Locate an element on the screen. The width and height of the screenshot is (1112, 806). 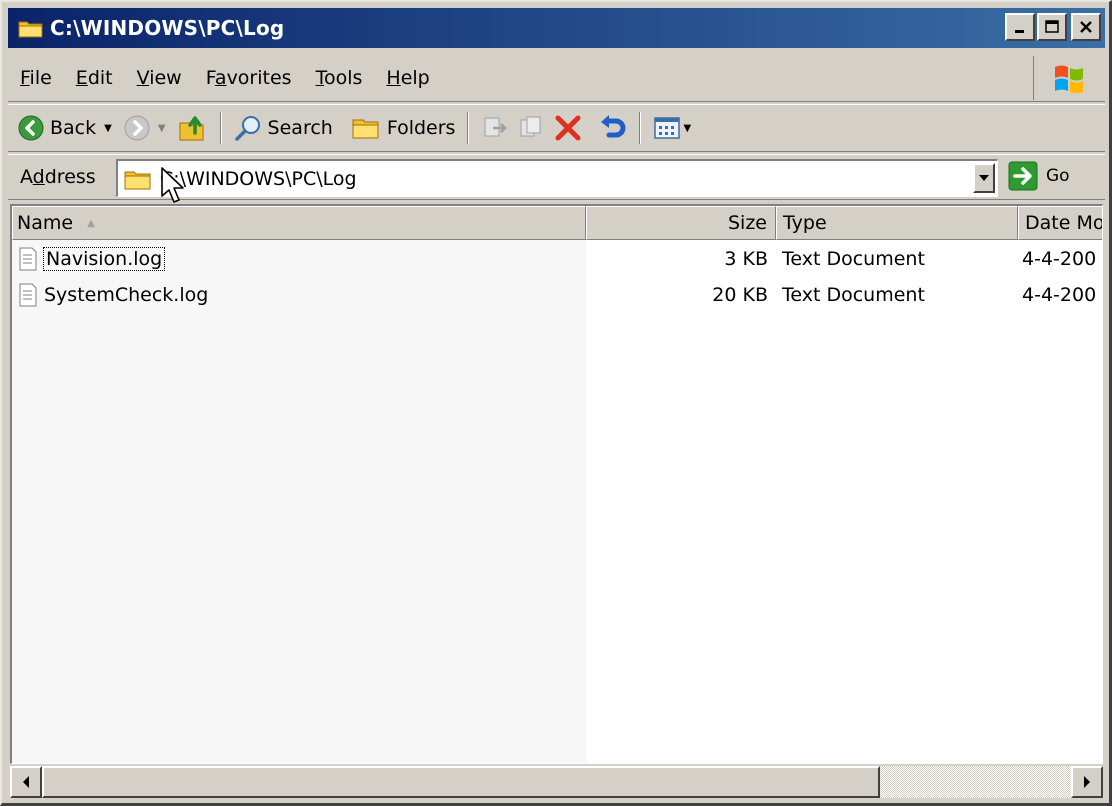
go-label: Go is located at coordinates (1058, 176).